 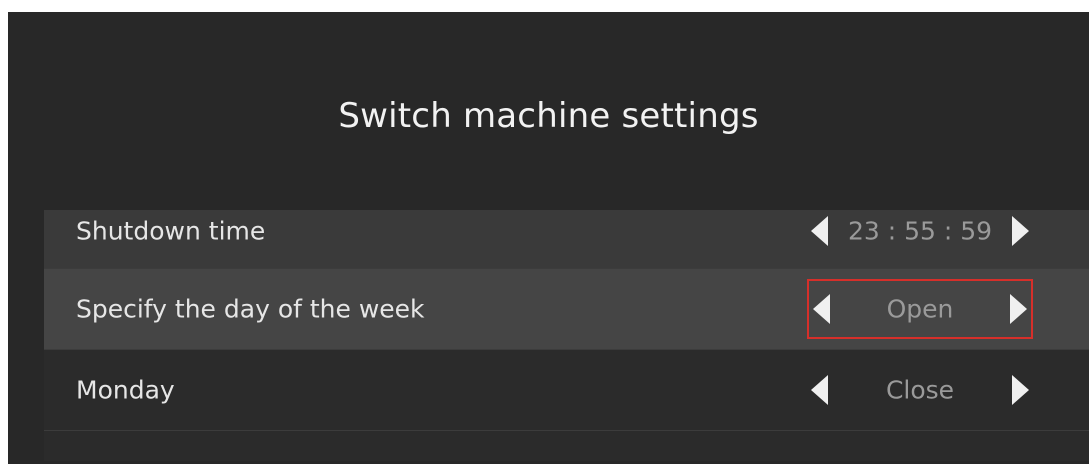 I want to click on monday-selector: Close, so click(x=920, y=390).